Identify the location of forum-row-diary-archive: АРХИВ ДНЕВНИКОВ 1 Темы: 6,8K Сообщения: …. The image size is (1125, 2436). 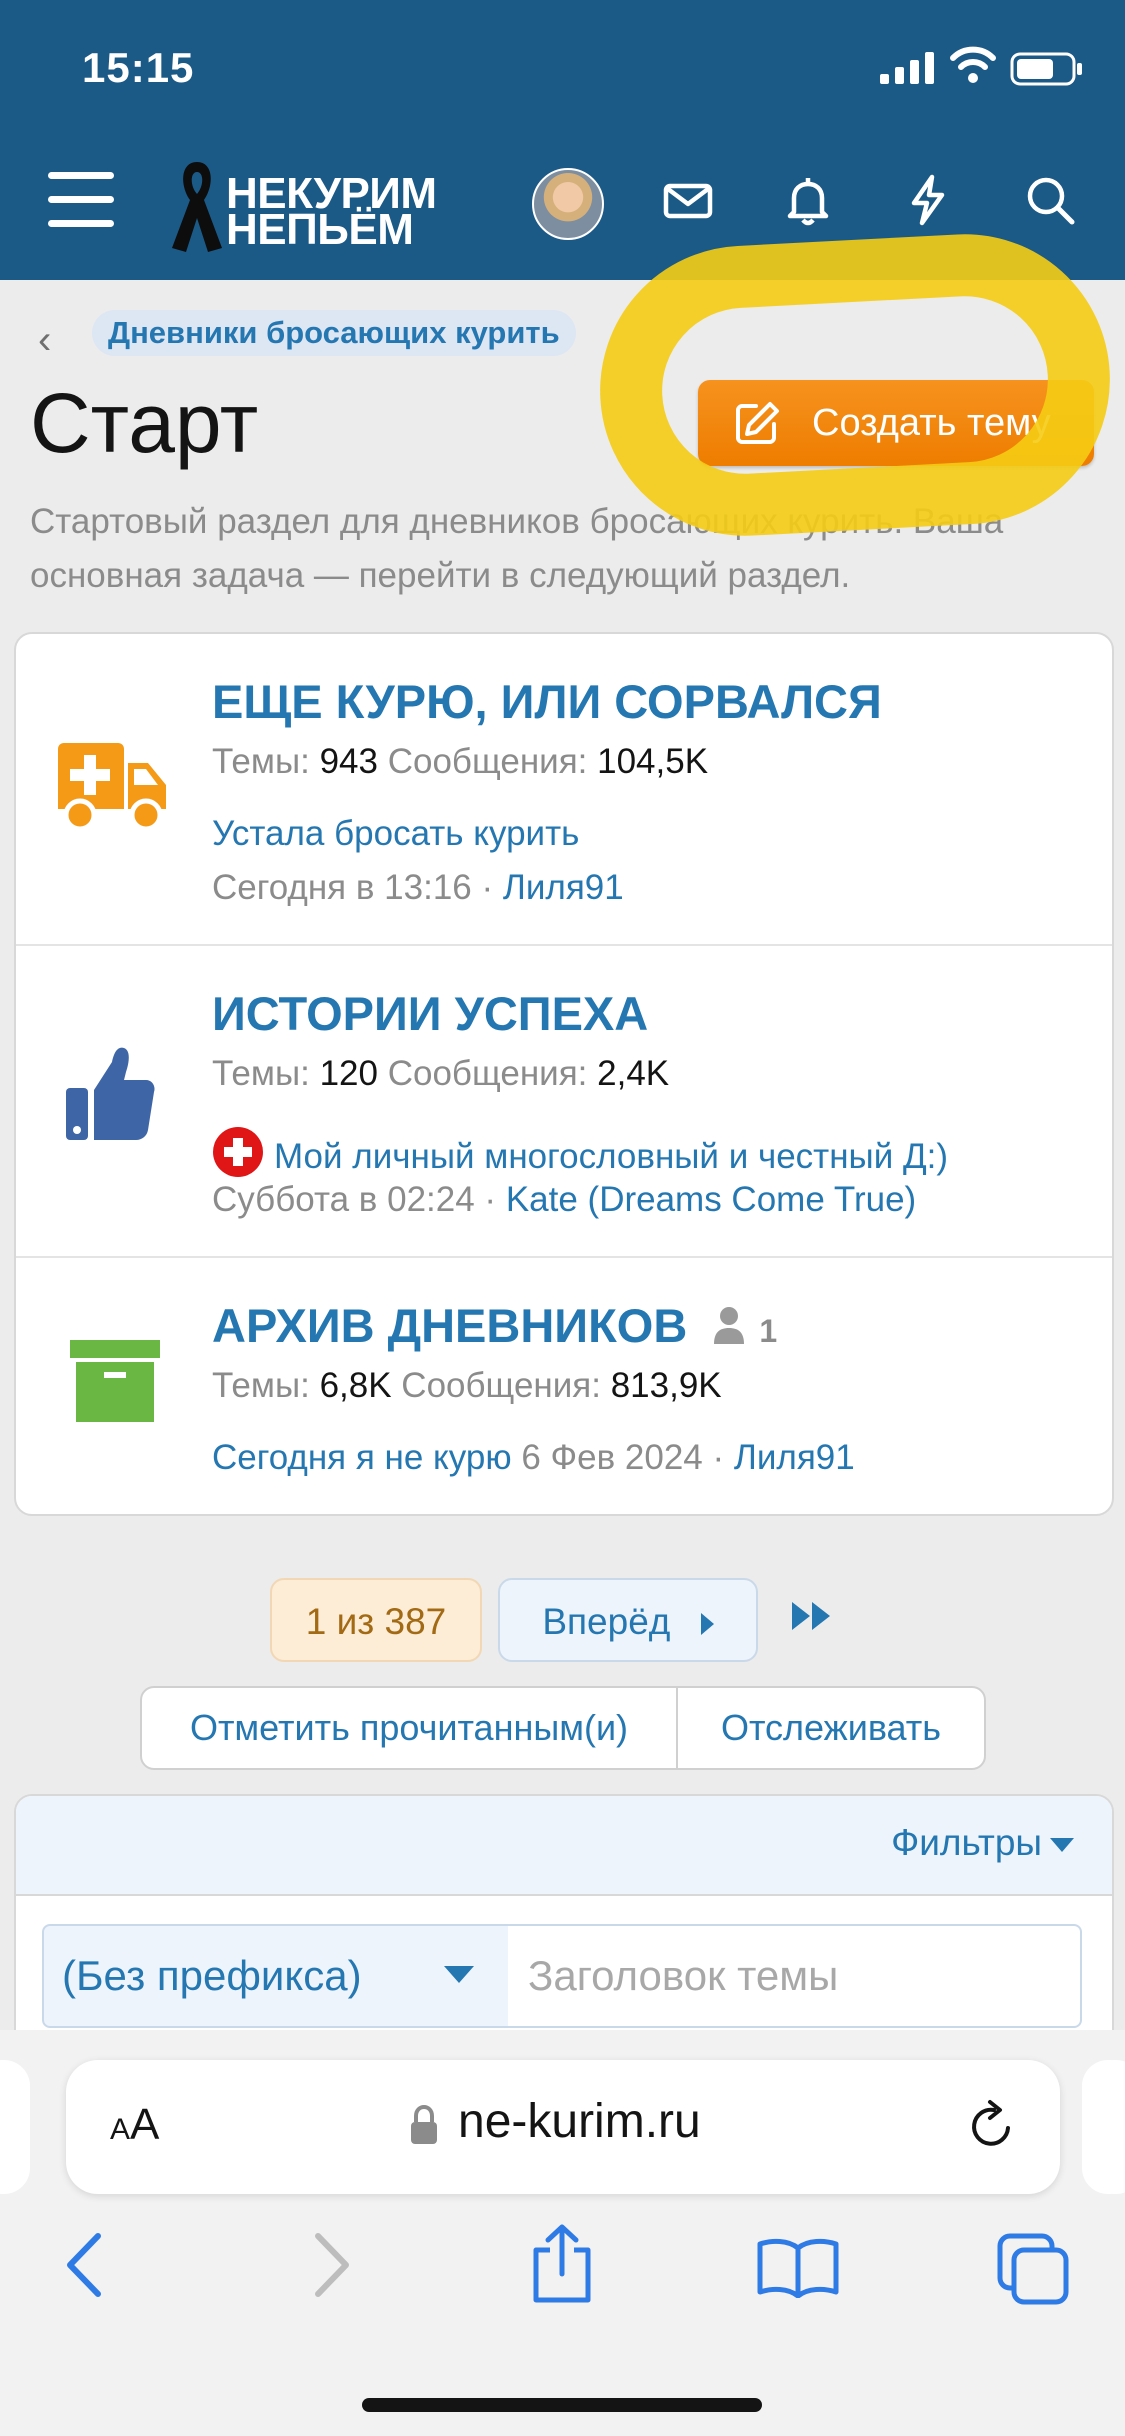
(564, 1386).